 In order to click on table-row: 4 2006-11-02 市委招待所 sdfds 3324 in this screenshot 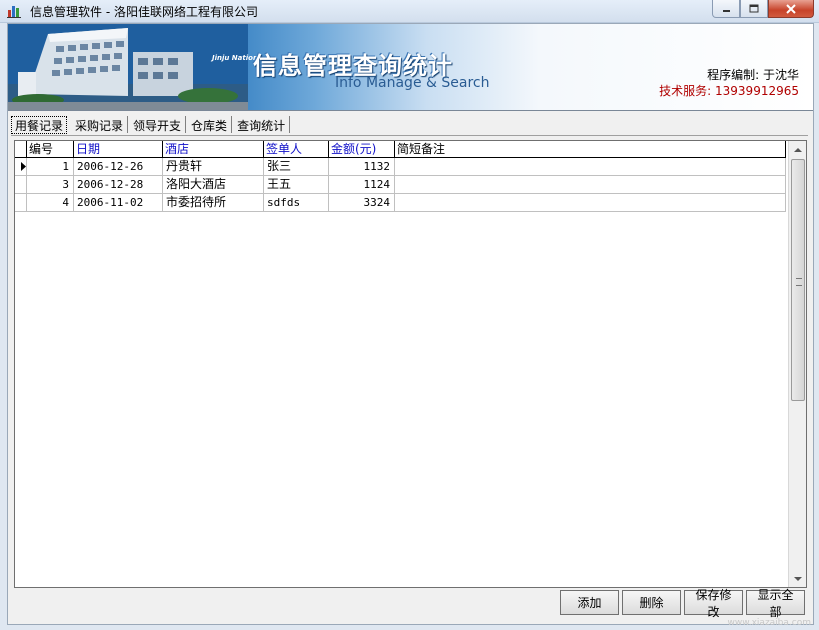, I will do `click(400, 203)`.